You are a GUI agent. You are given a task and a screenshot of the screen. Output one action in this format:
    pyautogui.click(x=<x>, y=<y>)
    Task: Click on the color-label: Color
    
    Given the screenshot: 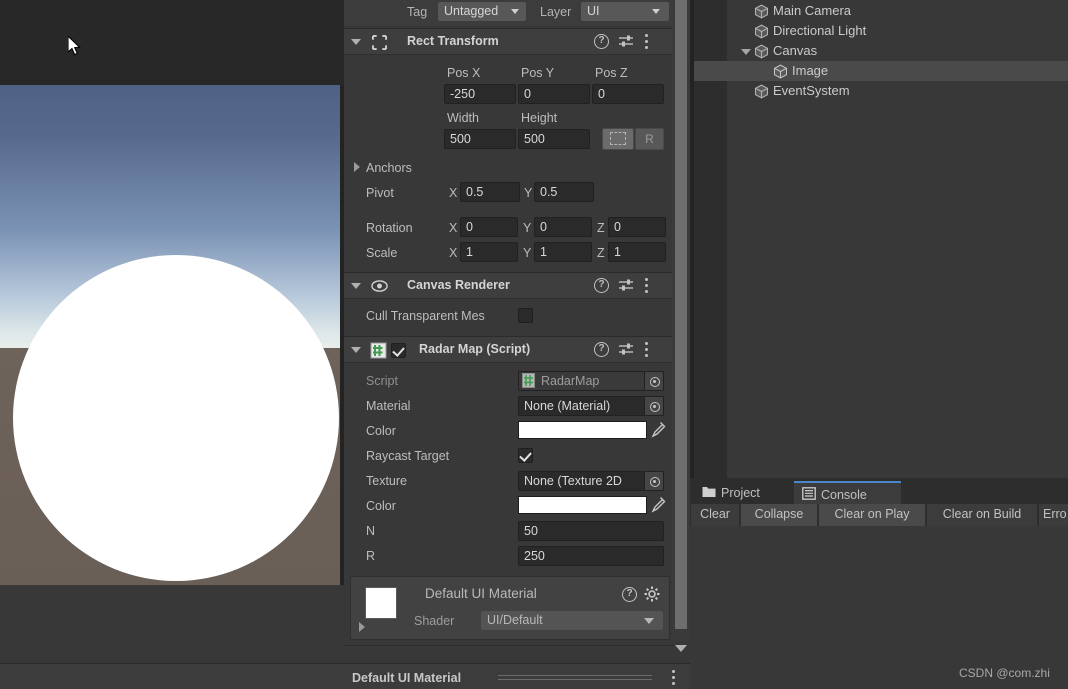 What is the action you would take?
    pyautogui.click(x=381, y=431)
    